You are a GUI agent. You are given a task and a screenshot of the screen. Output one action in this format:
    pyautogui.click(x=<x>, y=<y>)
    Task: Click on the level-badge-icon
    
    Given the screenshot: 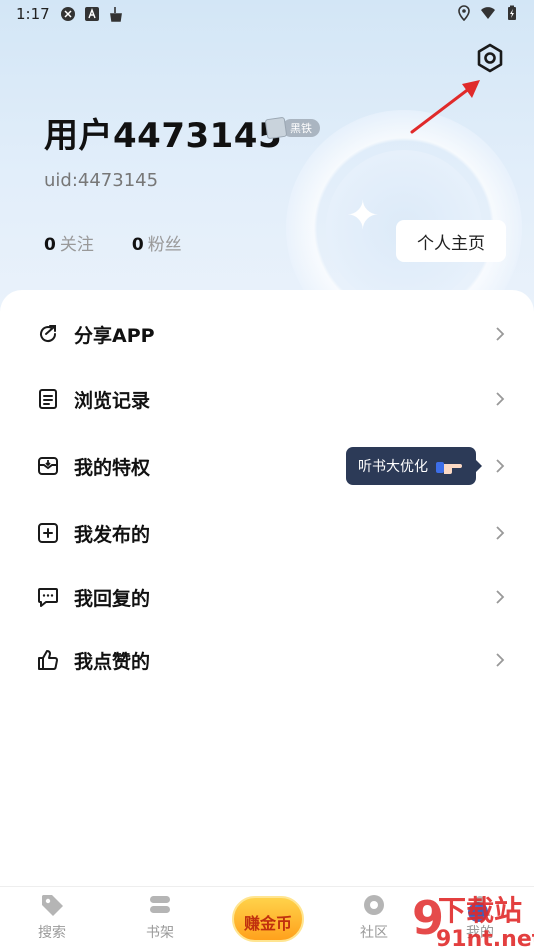 What is the action you would take?
    pyautogui.click(x=276, y=128)
    